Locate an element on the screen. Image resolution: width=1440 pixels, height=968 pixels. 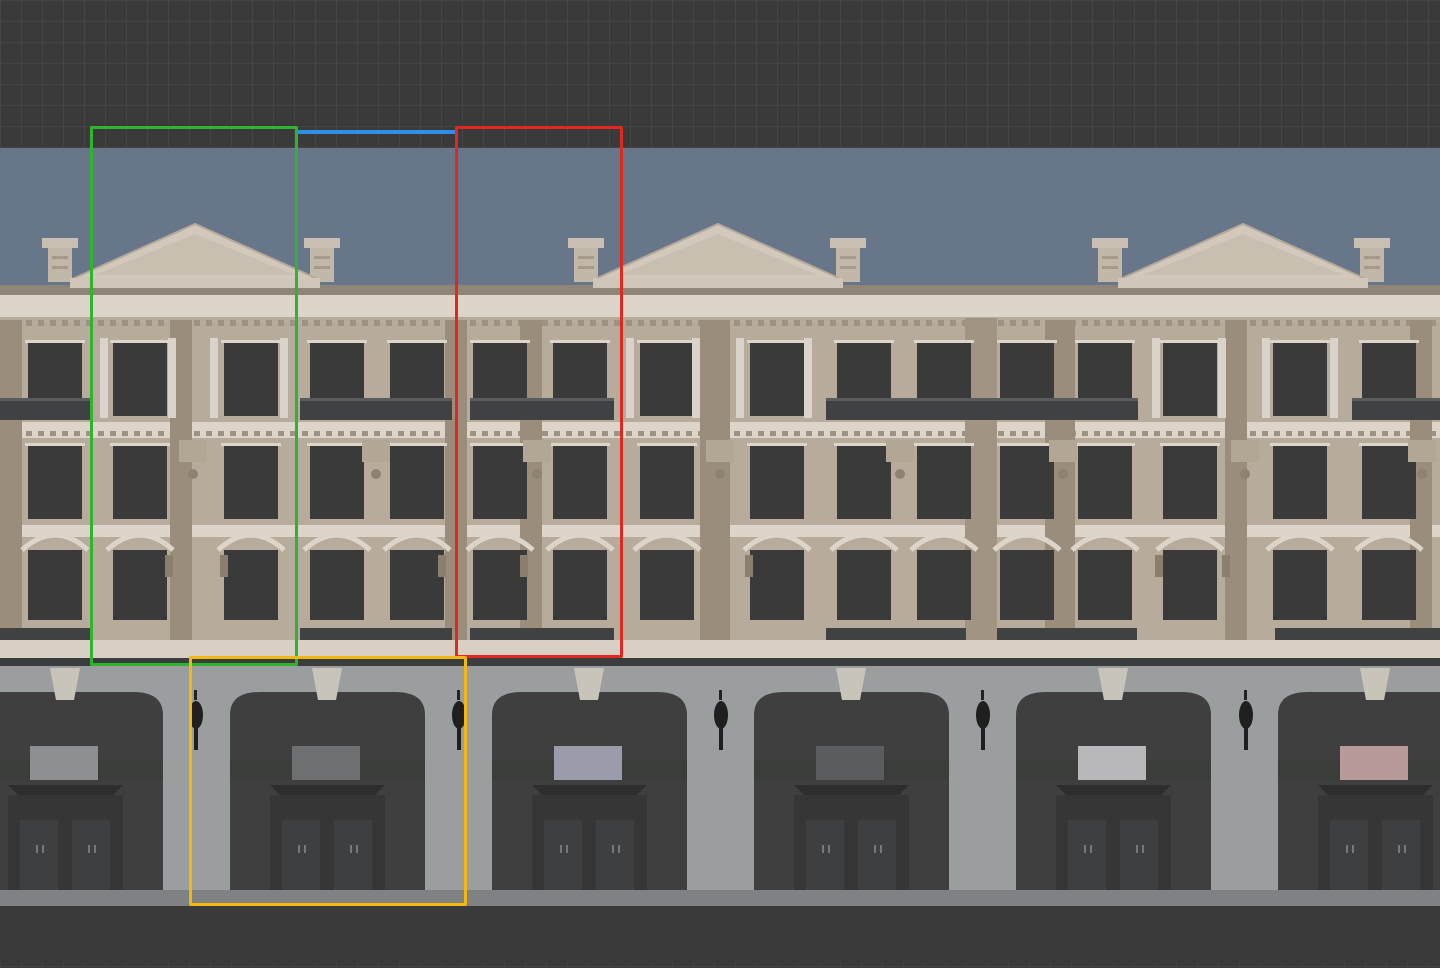
shop-canopy is located at coordinates (65, 790).